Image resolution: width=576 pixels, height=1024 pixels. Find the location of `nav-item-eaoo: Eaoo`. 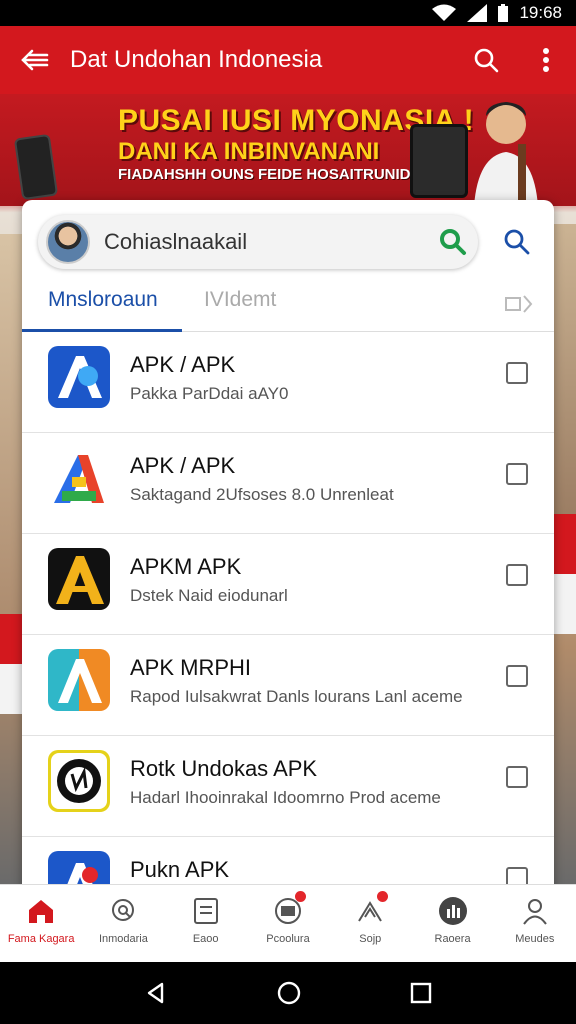

nav-item-eaoo: Eaoo is located at coordinates (206, 923).